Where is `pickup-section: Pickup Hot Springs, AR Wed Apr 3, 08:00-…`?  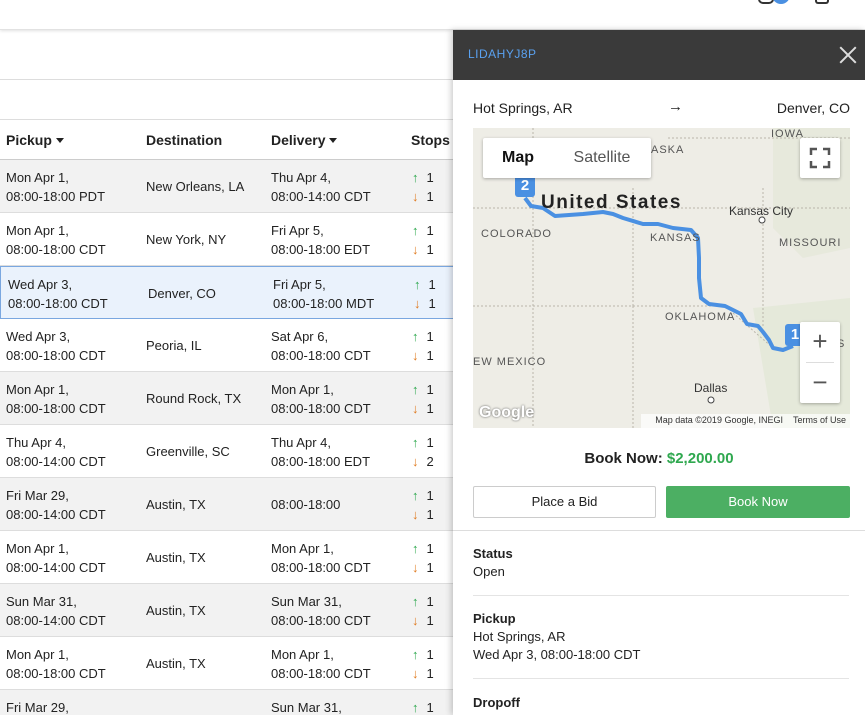 pickup-section: Pickup Hot Springs, AR Wed Apr 3, 08:00-… is located at coordinates (556, 637).